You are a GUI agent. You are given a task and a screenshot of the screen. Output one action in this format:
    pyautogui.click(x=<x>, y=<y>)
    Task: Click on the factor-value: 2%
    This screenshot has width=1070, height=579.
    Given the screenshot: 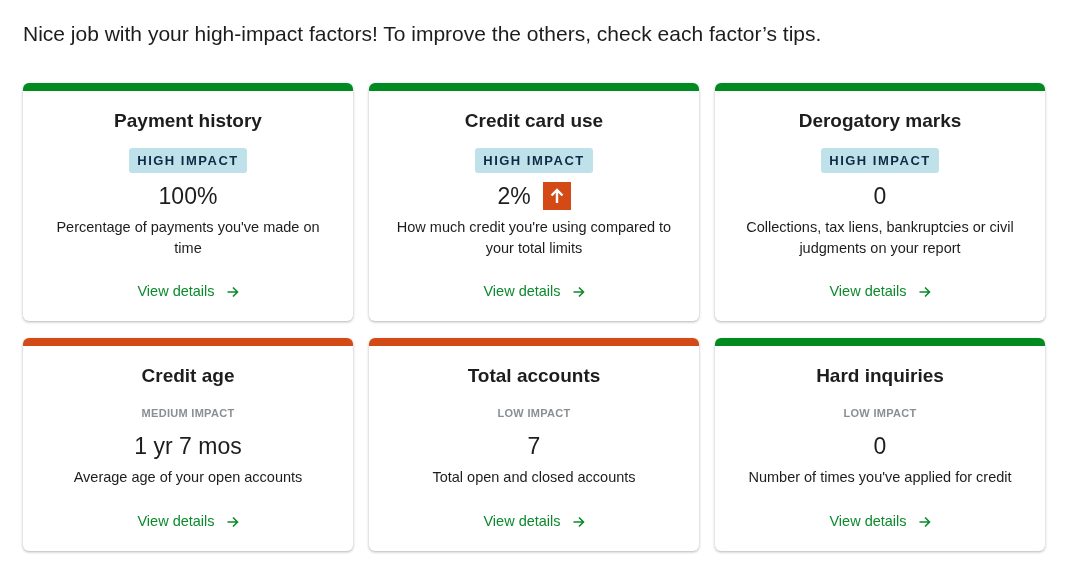 What is the action you would take?
    pyautogui.click(x=514, y=196)
    